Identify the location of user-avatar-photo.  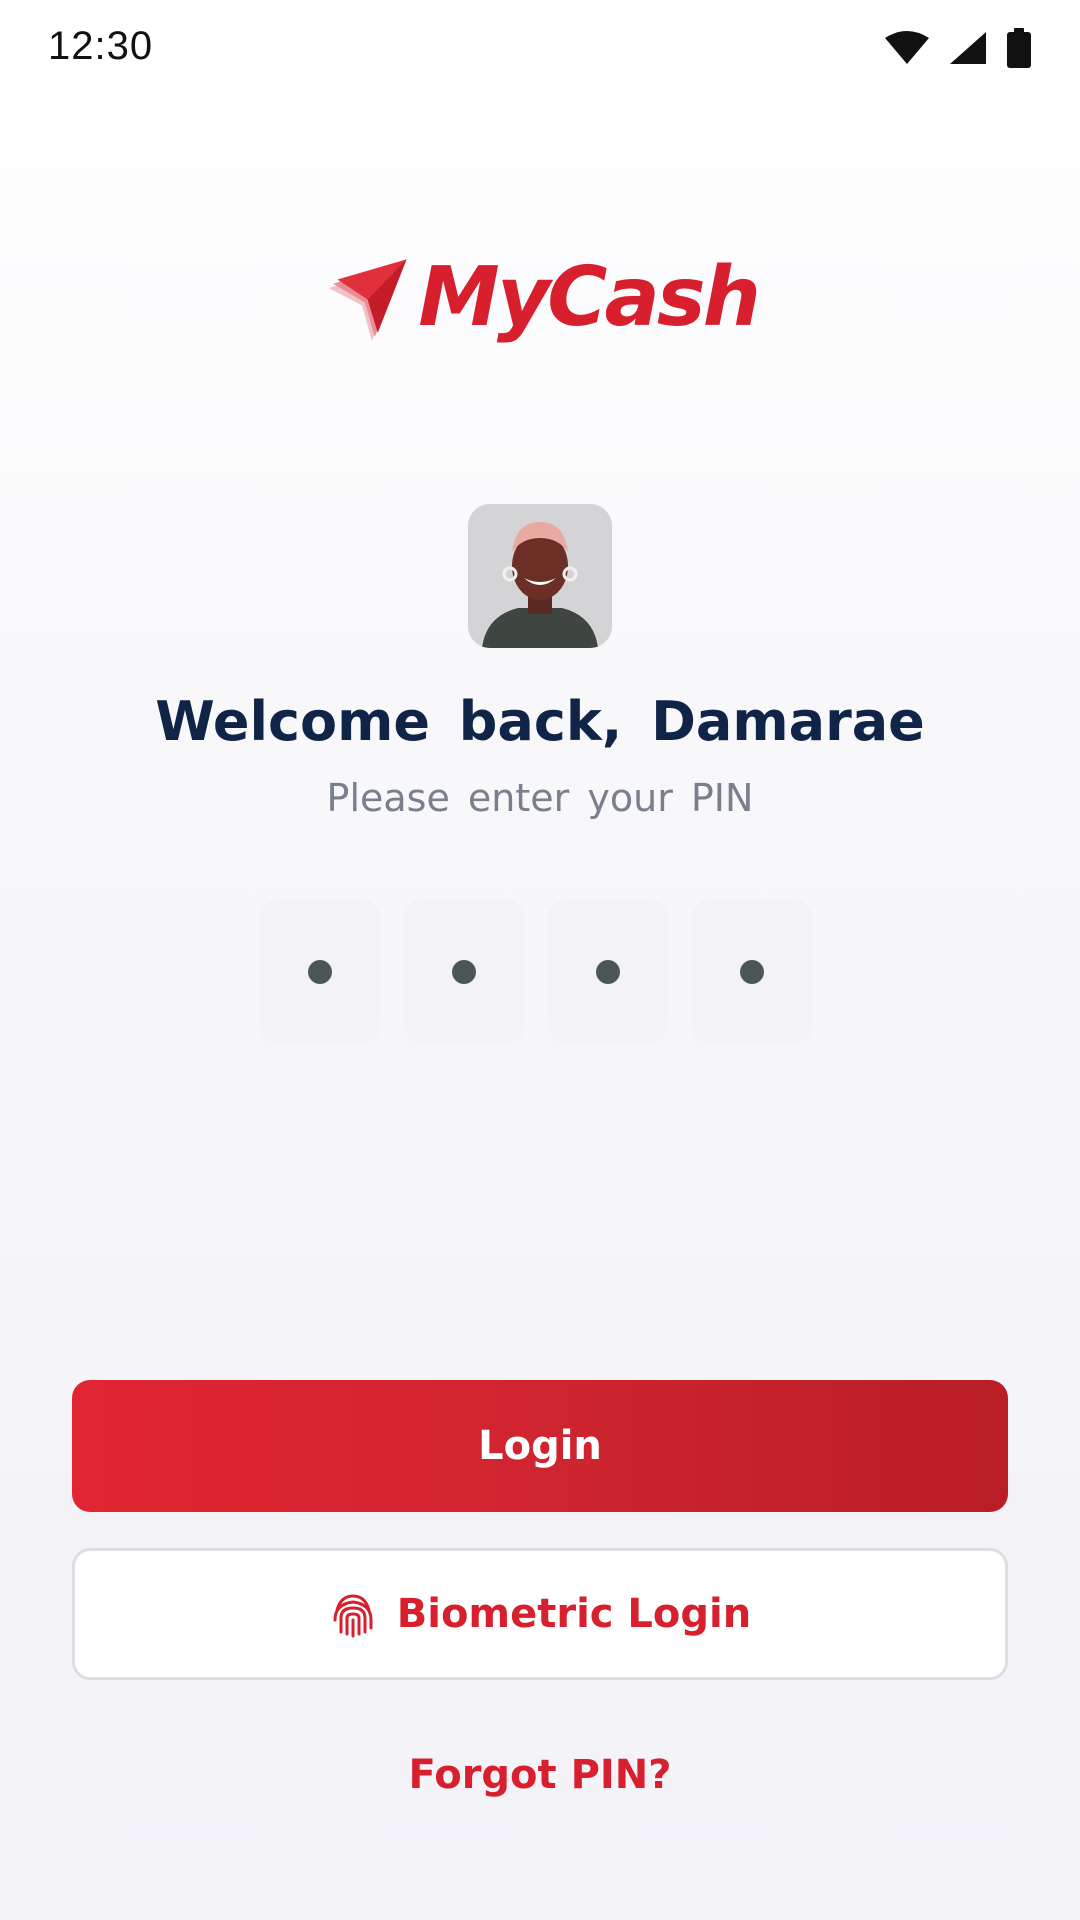
(540, 576).